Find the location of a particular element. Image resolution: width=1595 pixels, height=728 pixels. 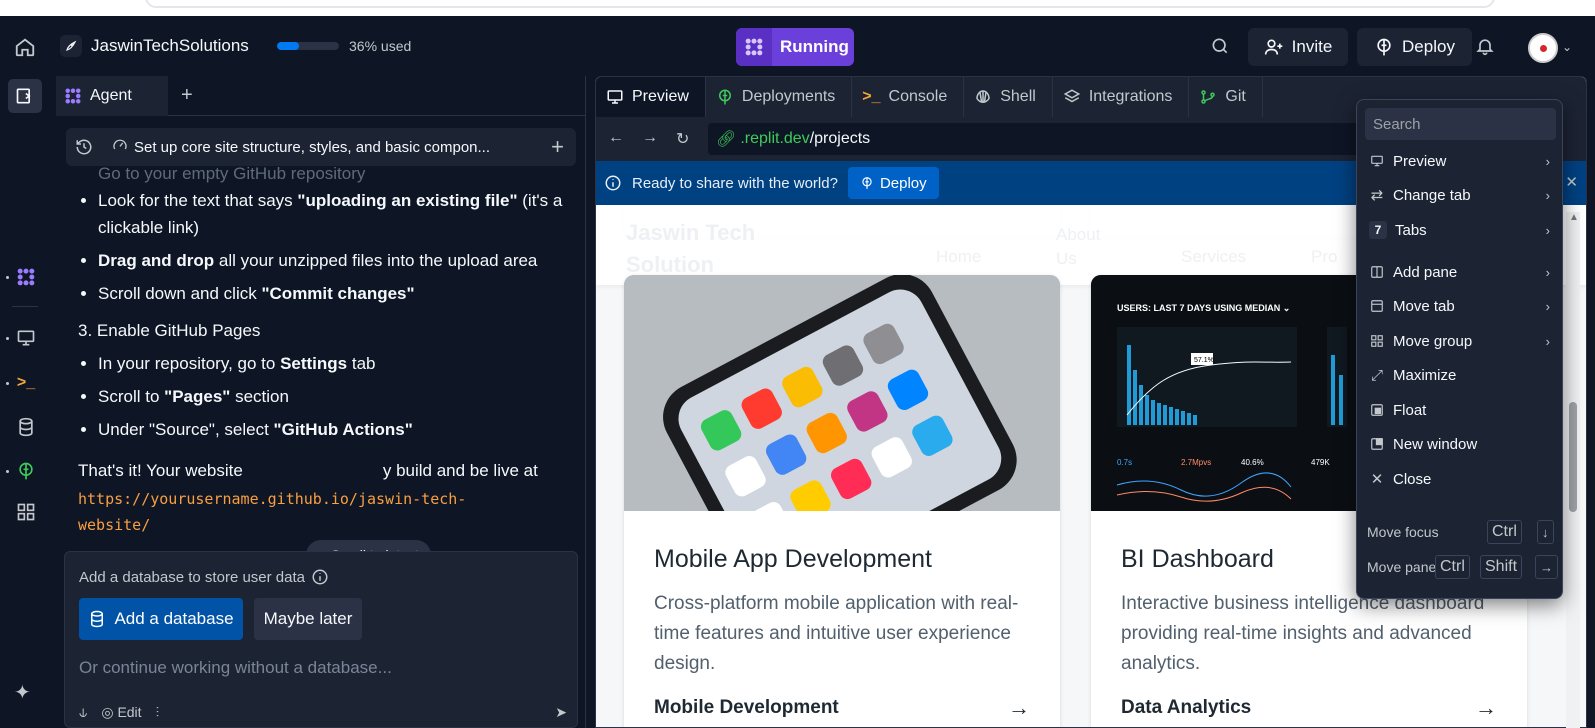

list-item: Scroll down and click "Commit changes" is located at coordinates (333, 293).